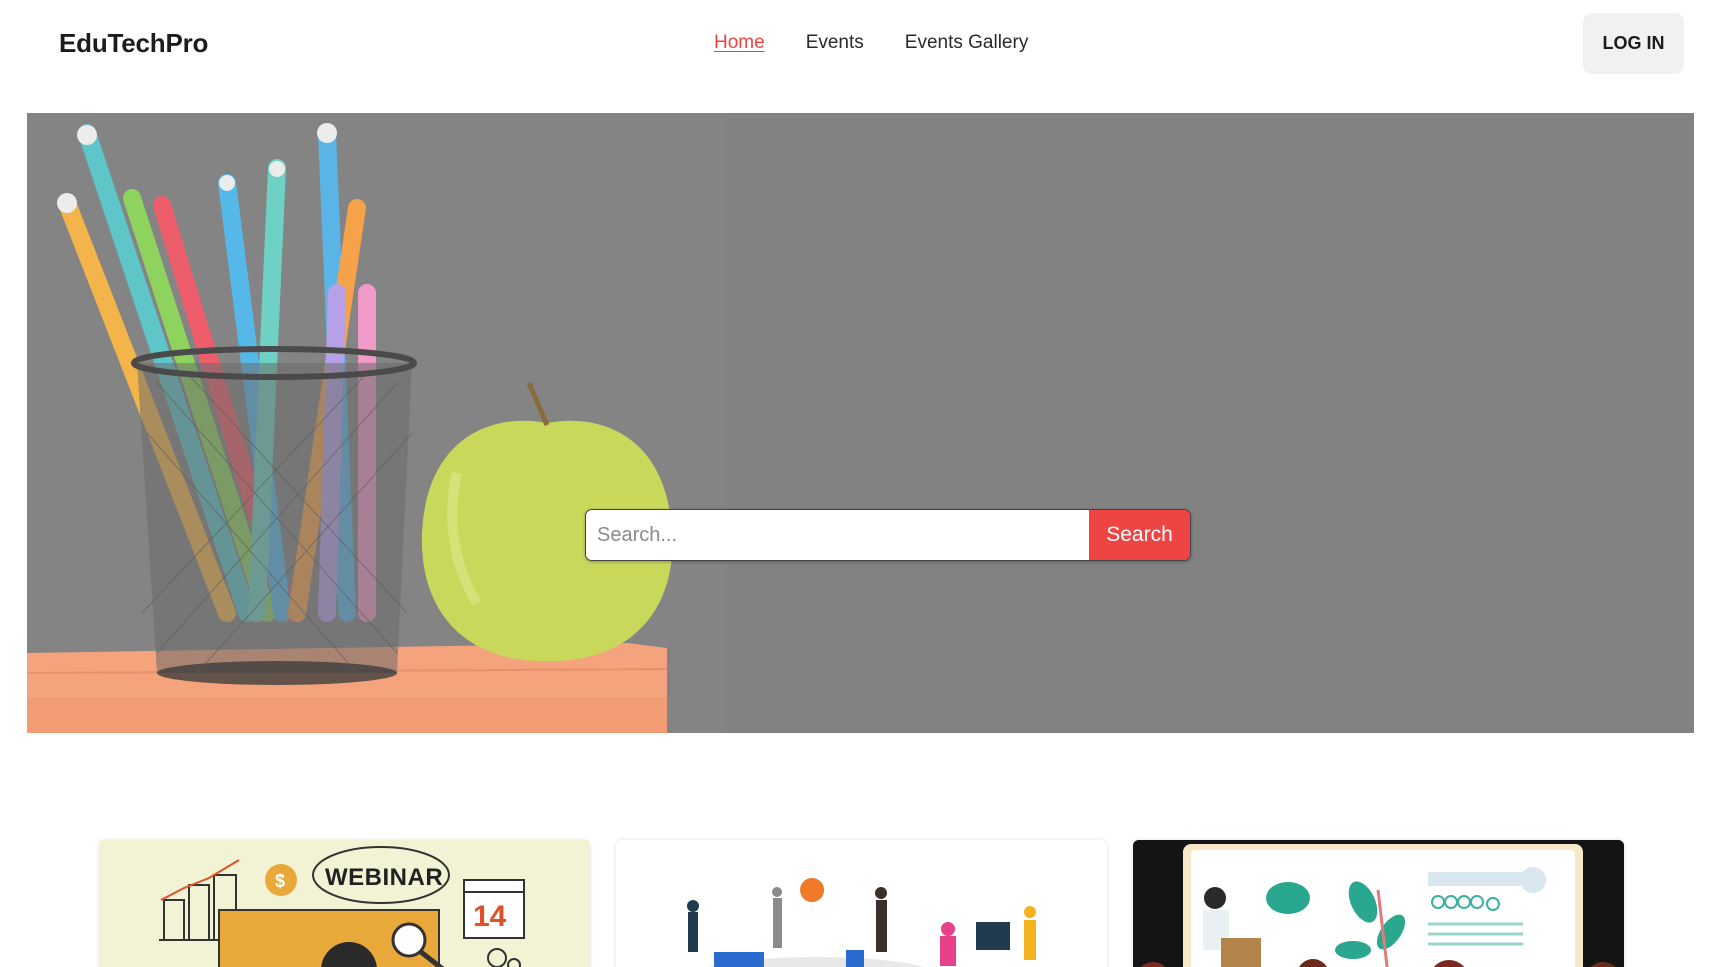 This screenshot has height=967, width=1712. I want to click on search-input, so click(837, 535).